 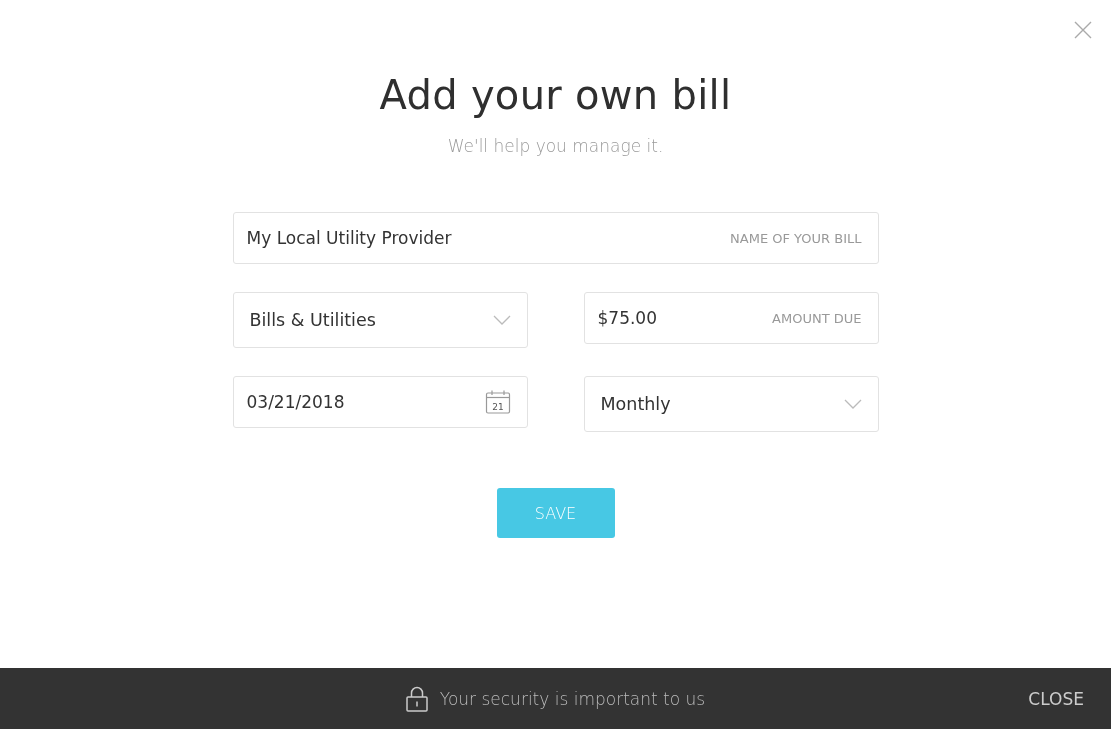 I want to click on input-field: $75.00 AMOUNT DUE, so click(x=731, y=318).